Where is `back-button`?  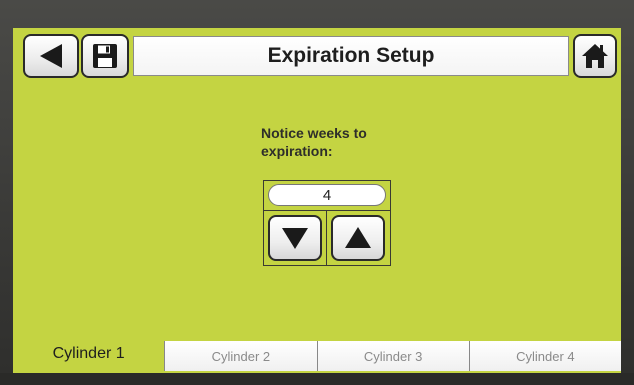 back-button is located at coordinates (51, 56).